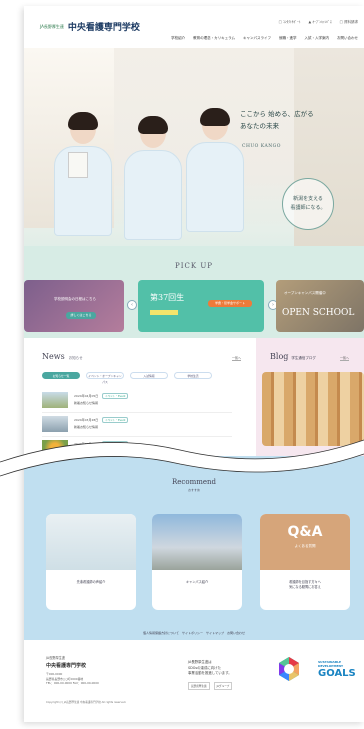 Image resolution: width=364 pixels, height=729 pixels. I want to click on recommend-card-voices: 先輩看護師の声紹介, so click(91, 562).